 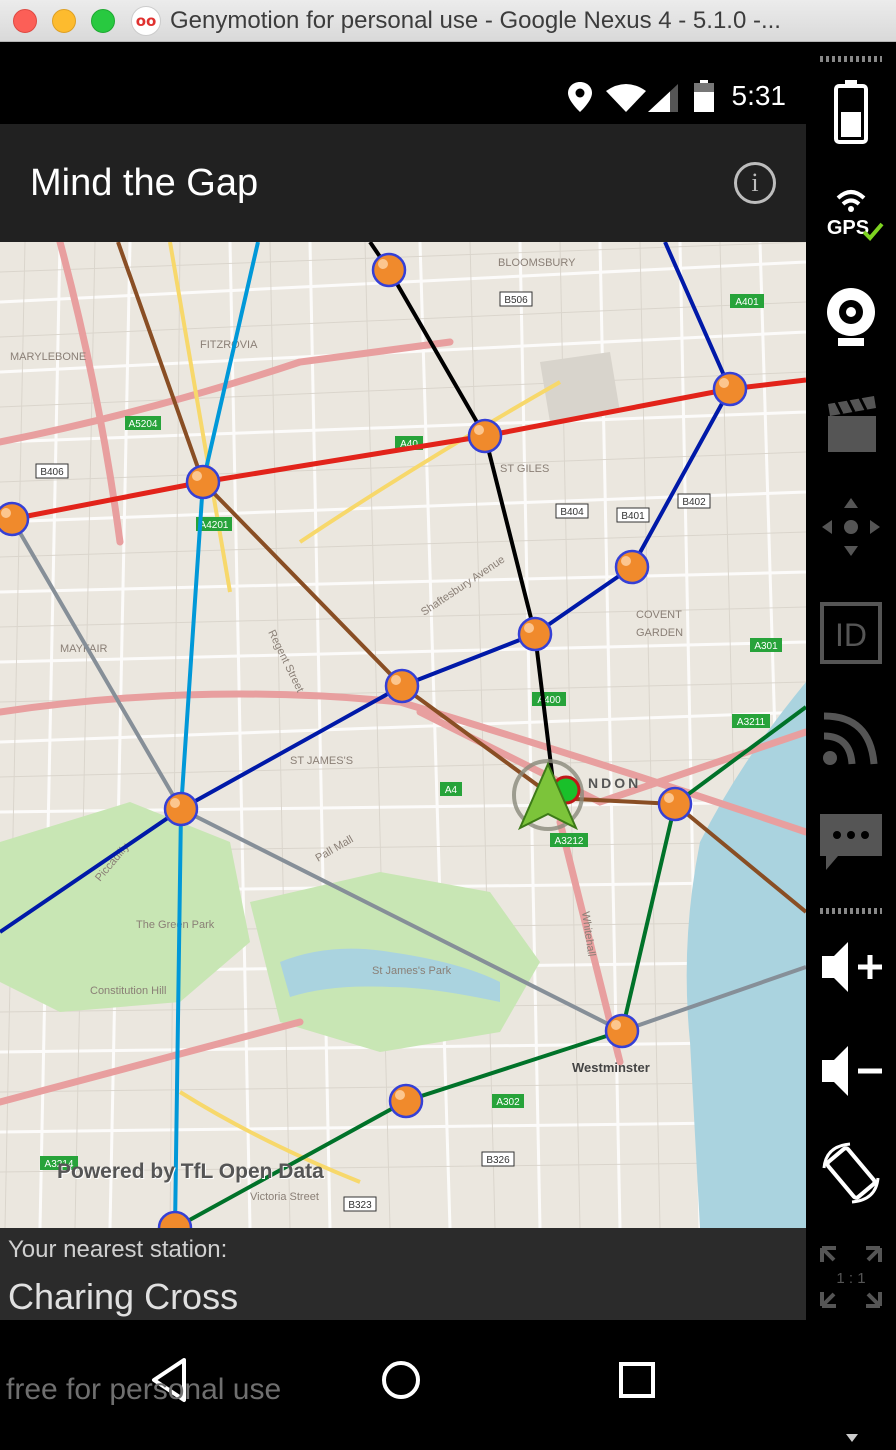 What do you see at coordinates (755, 183) in the screenshot?
I see `info-button: i` at bounding box center [755, 183].